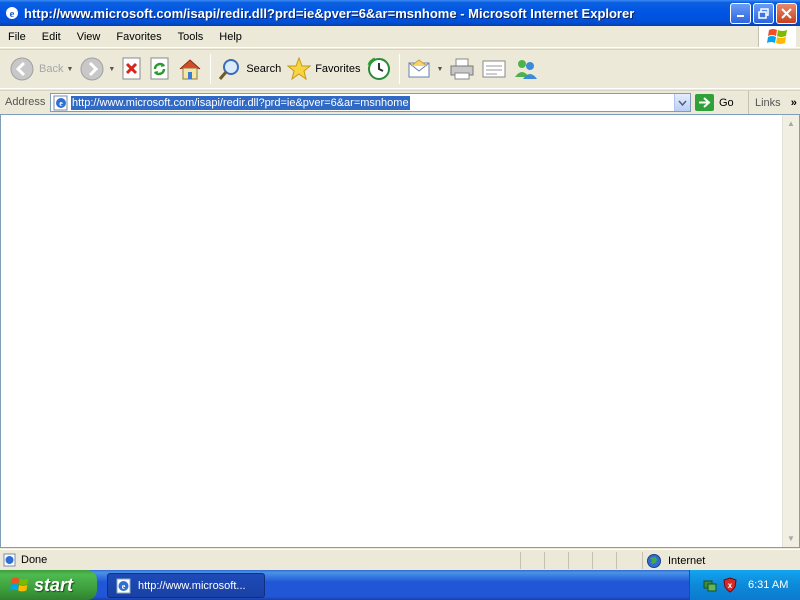 The image size is (800, 600). I want to click on back-dropdown-icon: ▼, so click(69, 69).